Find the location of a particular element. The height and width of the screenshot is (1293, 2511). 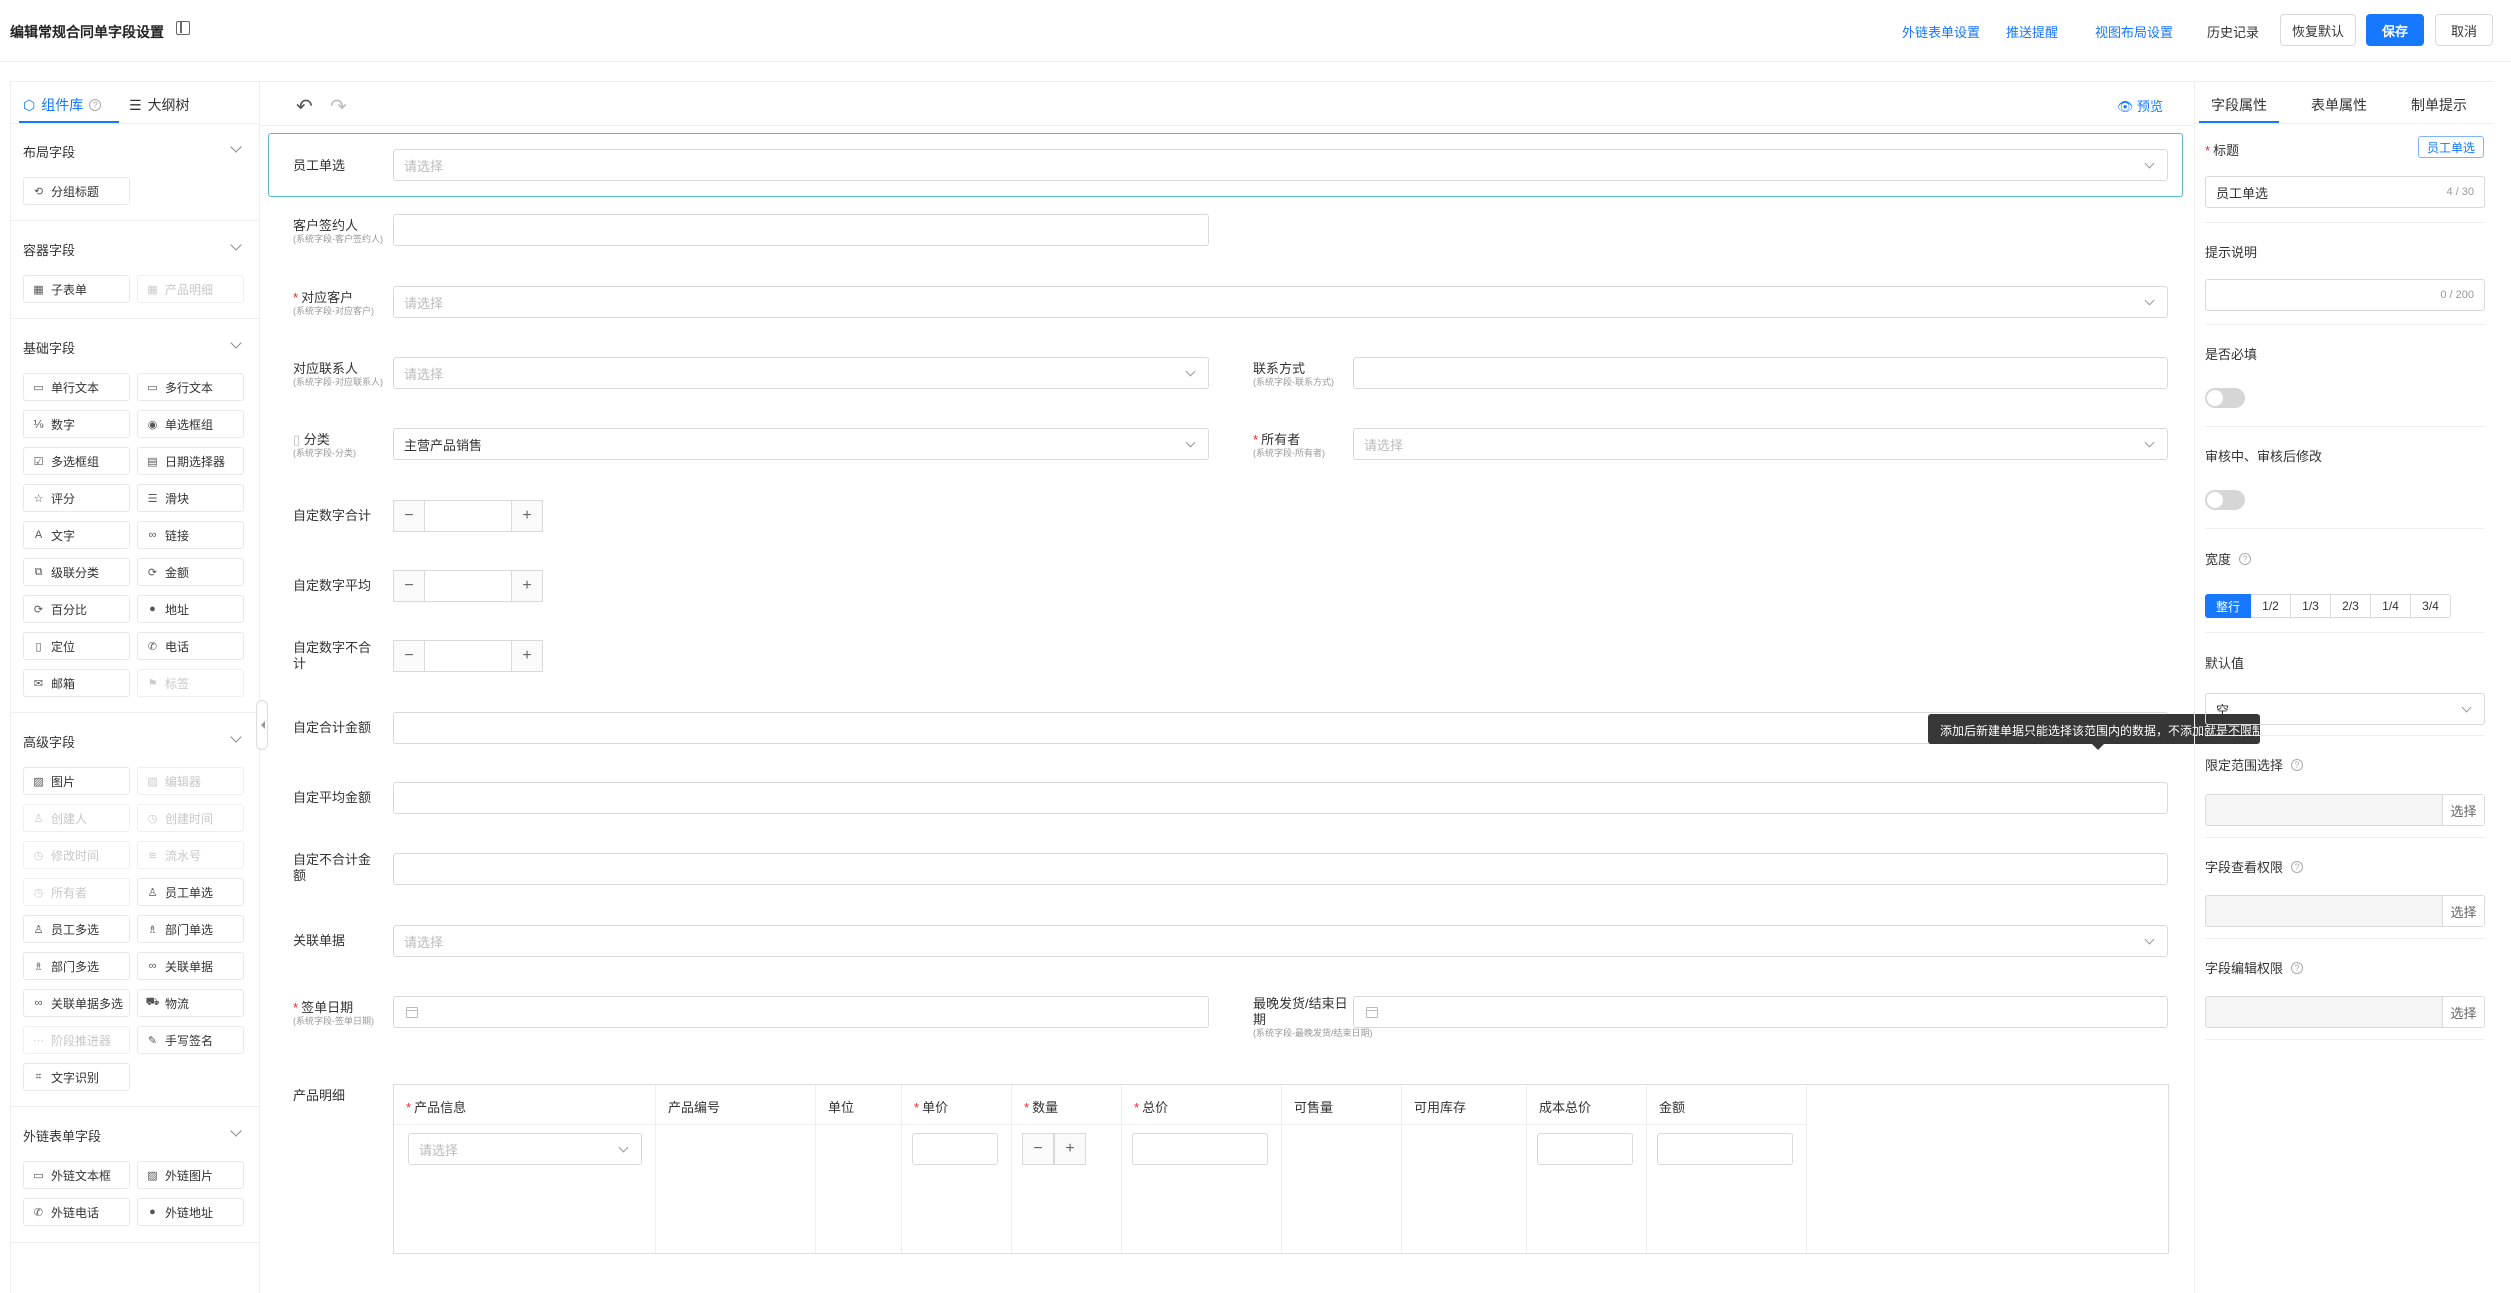

component-subform: ▦ 子表单 is located at coordinates (76, 289).